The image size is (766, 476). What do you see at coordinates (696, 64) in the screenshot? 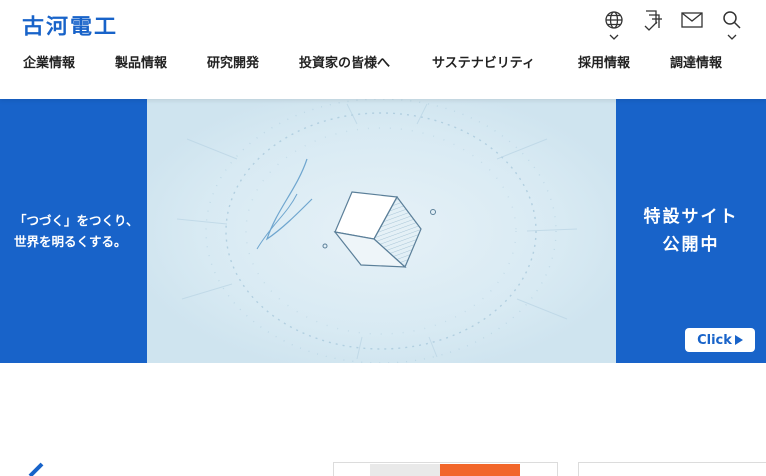
I see `nav-item-procurement: 調達情報` at bounding box center [696, 64].